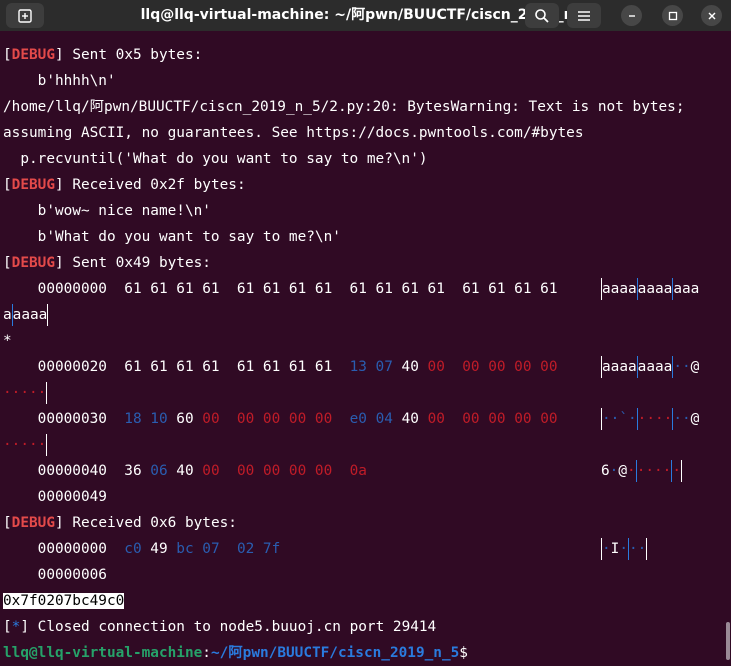  What do you see at coordinates (172, 237) in the screenshot?
I see `payload-line: b'What do you want to say to me?\n'` at bounding box center [172, 237].